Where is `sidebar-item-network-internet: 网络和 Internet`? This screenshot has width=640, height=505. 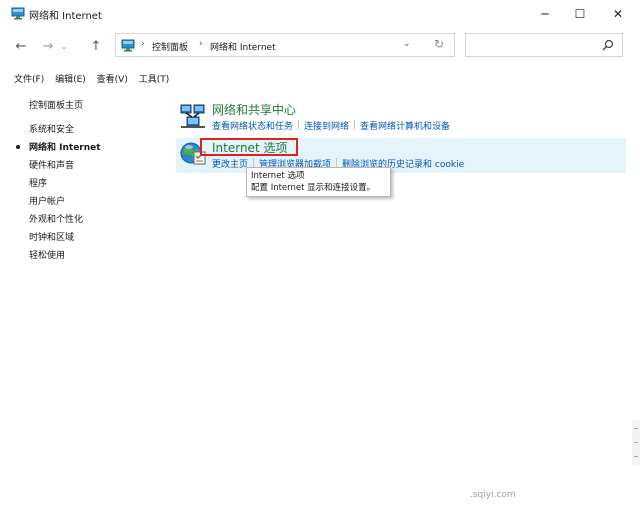 sidebar-item-network-internet: 网络和 Internet is located at coordinates (50, 151).